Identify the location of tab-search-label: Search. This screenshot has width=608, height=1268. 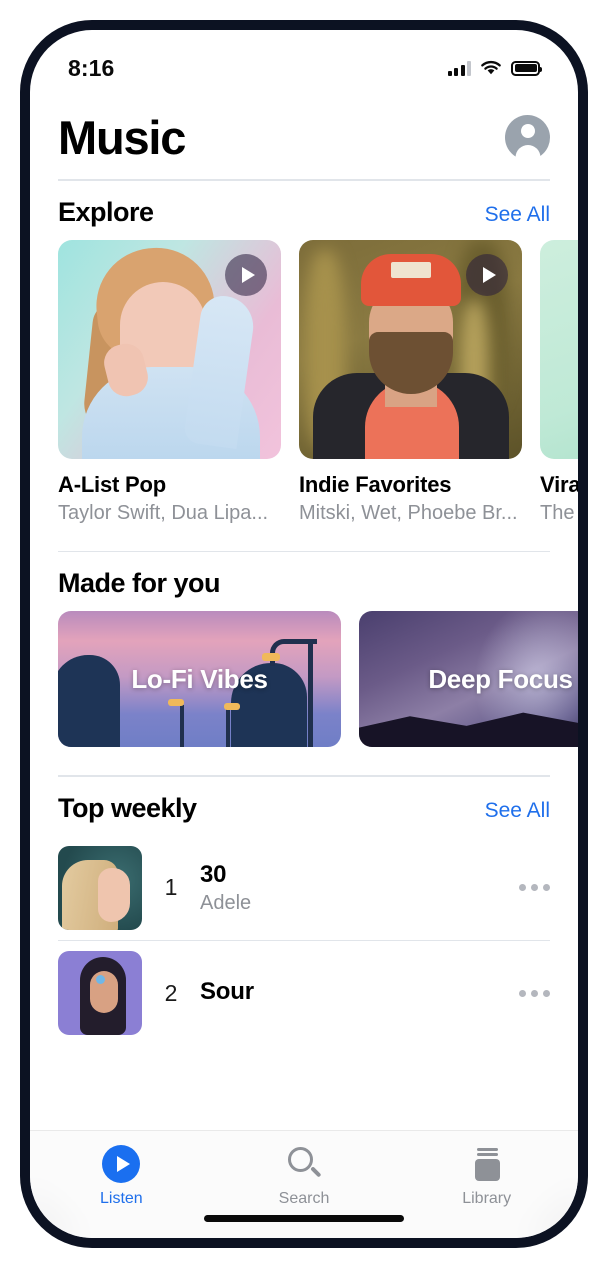
(304, 1198).